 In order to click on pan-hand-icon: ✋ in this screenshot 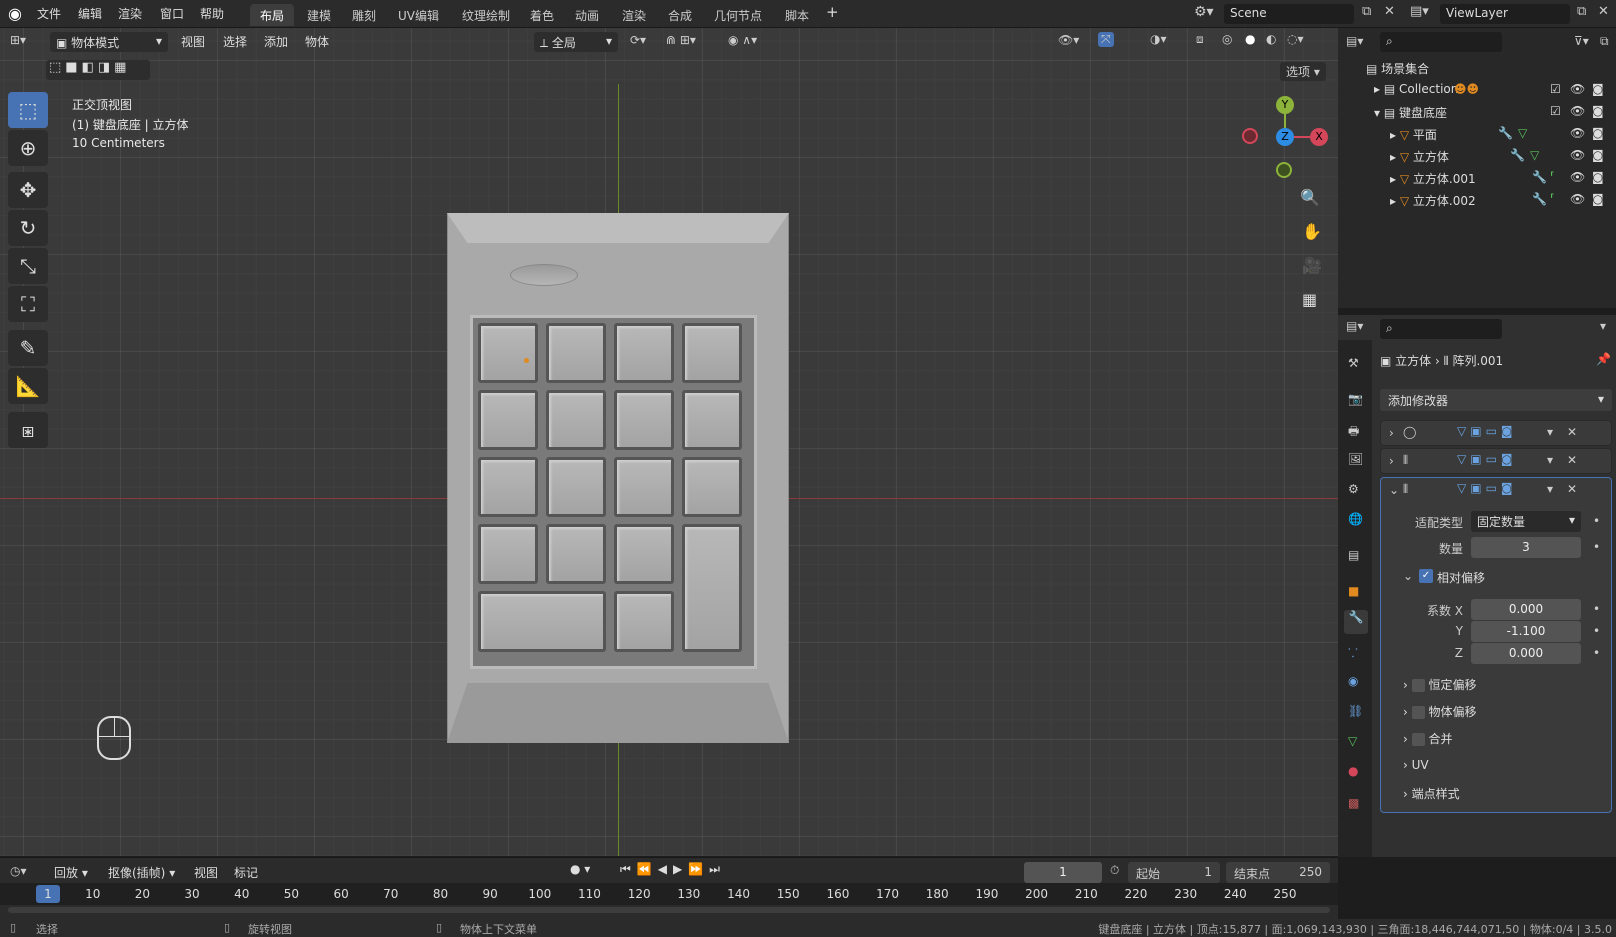, I will do `click(1312, 231)`.